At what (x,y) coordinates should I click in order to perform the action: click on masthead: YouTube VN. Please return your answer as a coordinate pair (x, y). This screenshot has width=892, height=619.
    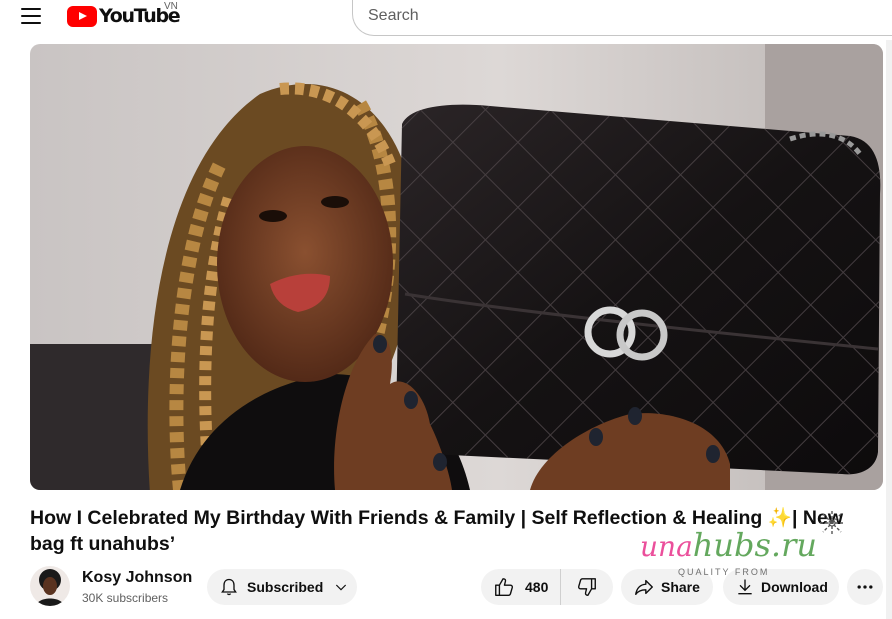
    Looking at the image, I should click on (446, 20).